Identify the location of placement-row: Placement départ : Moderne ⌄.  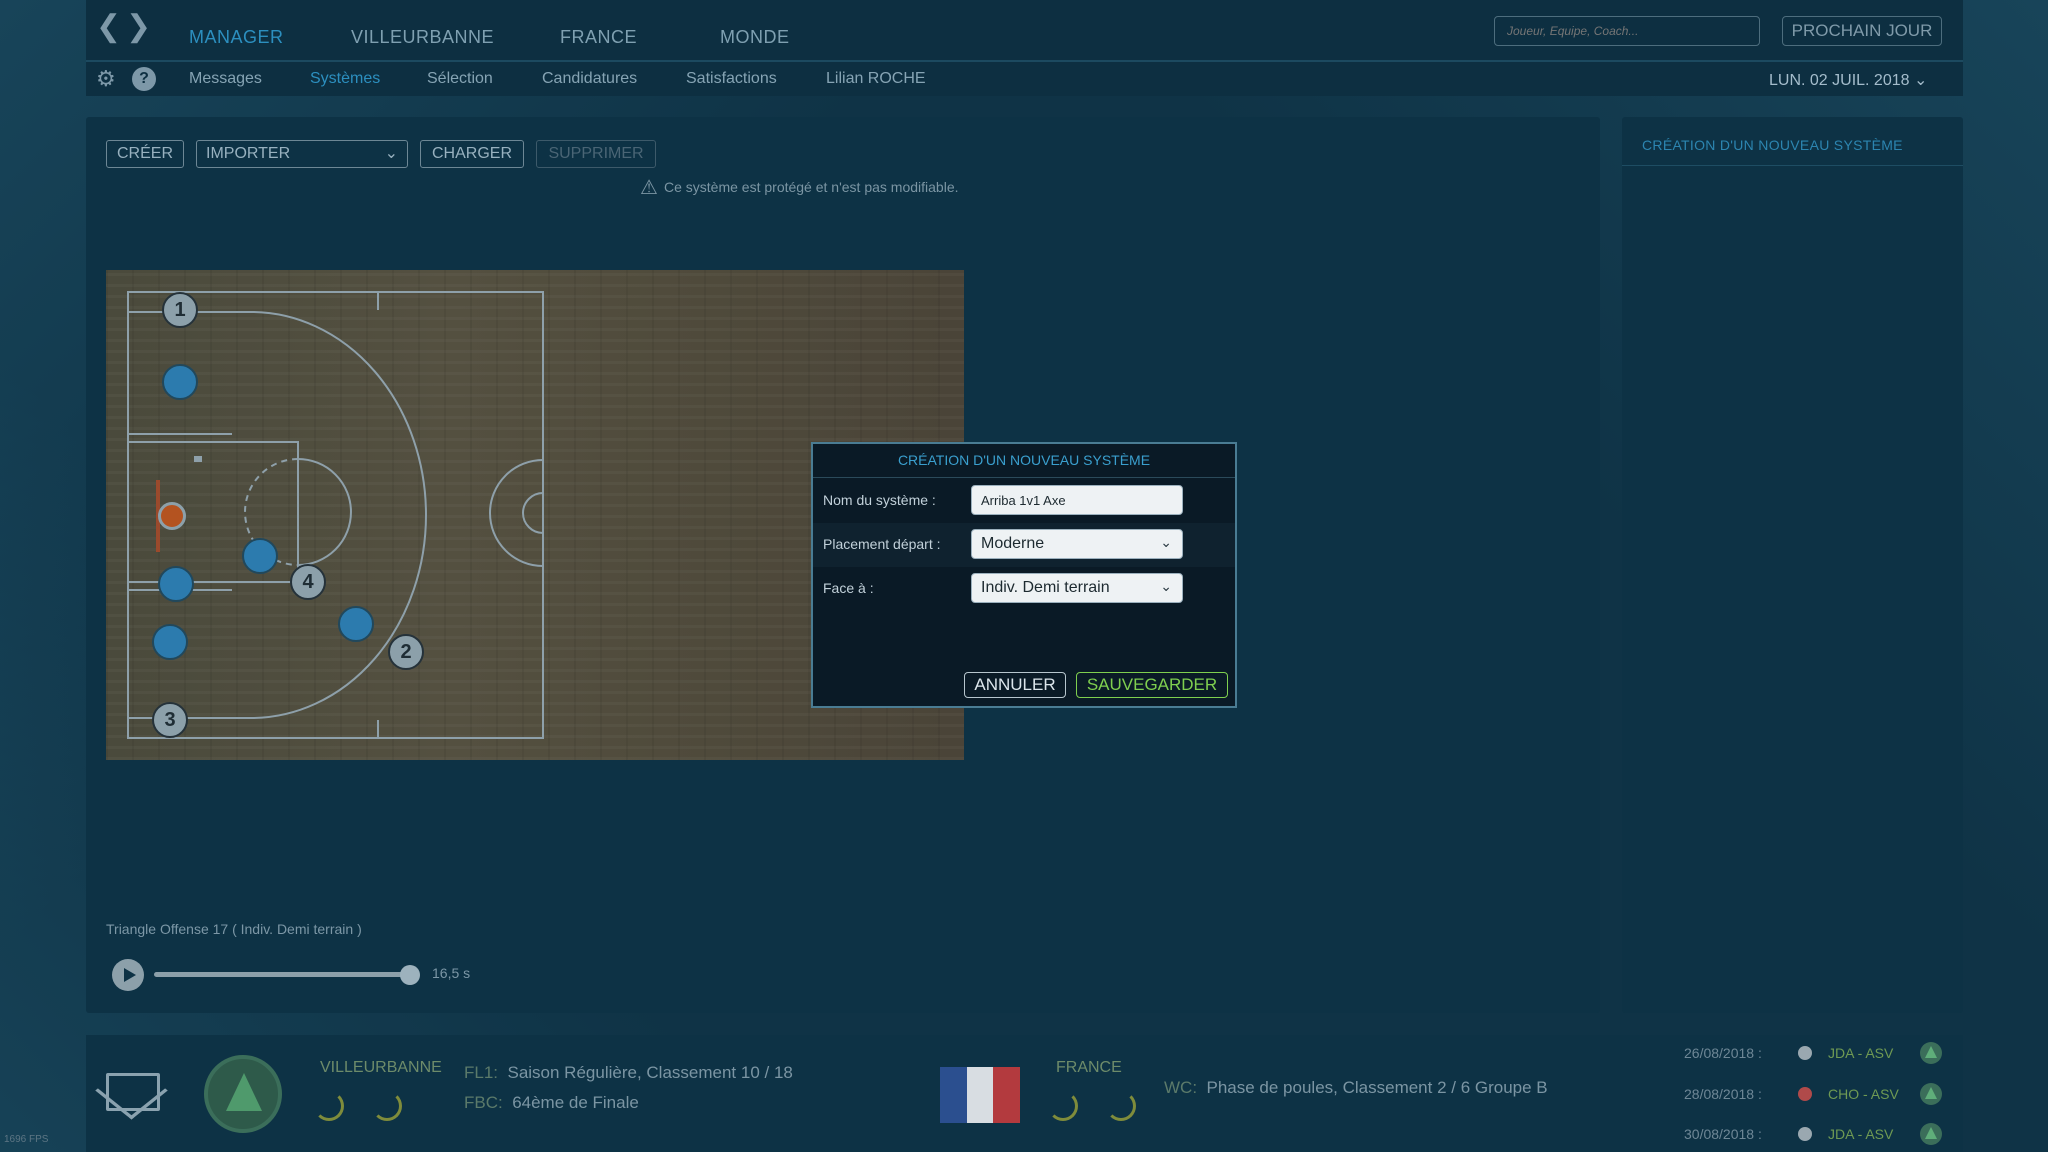
(1024, 545).